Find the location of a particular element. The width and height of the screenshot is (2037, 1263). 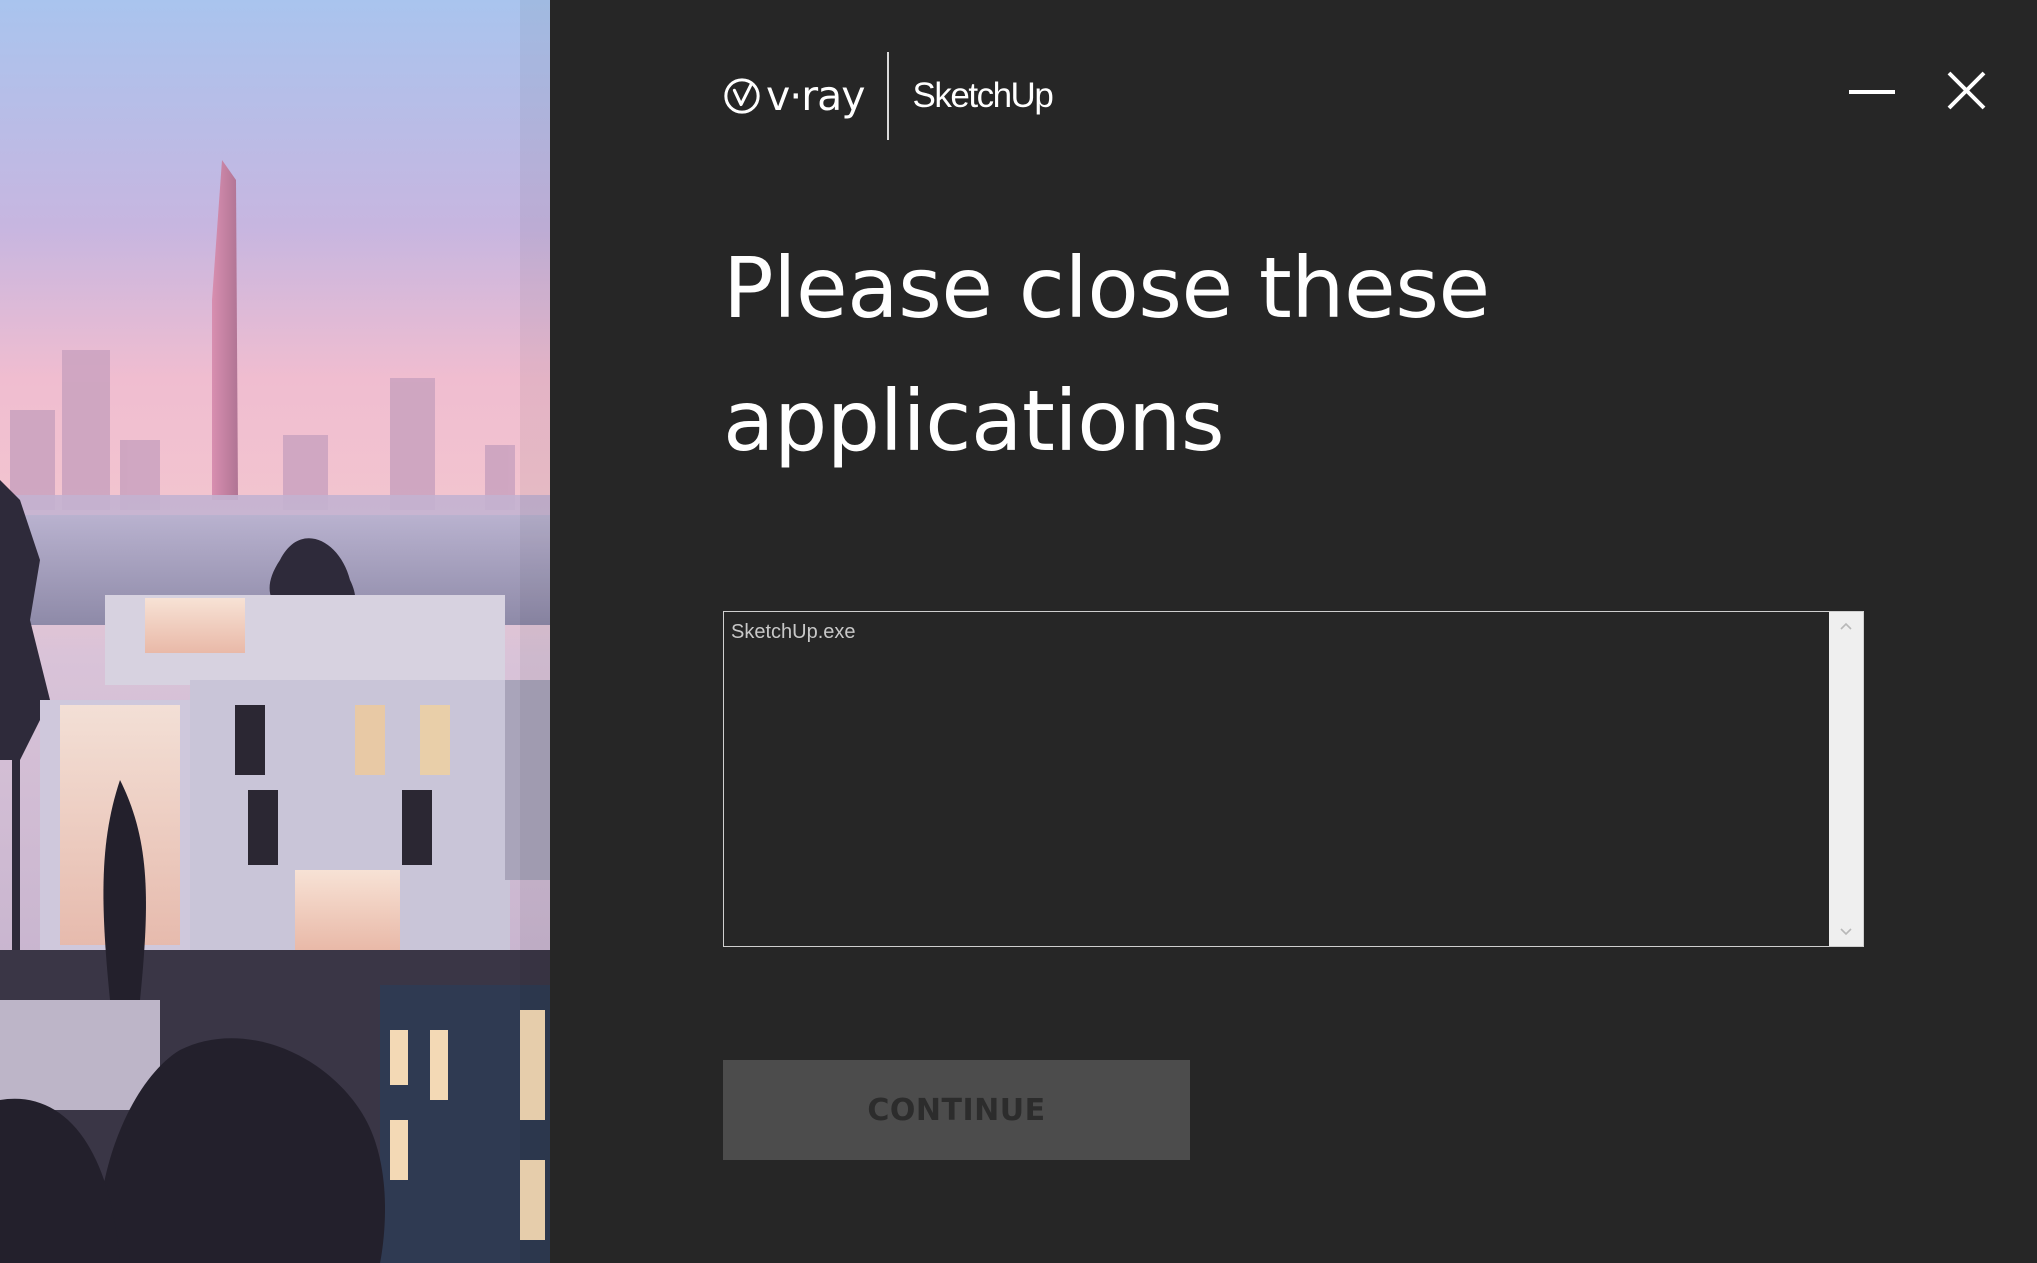

minimize-icon is located at coordinates (1872, 92).